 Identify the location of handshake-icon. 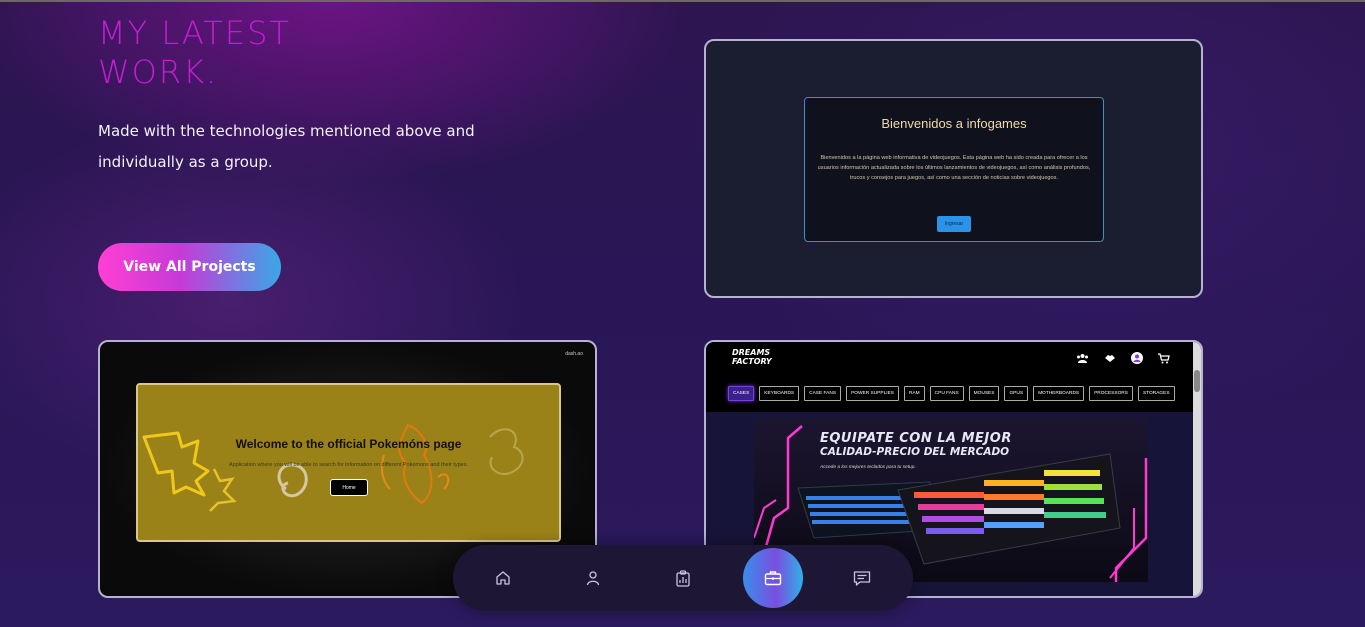
(1109, 358).